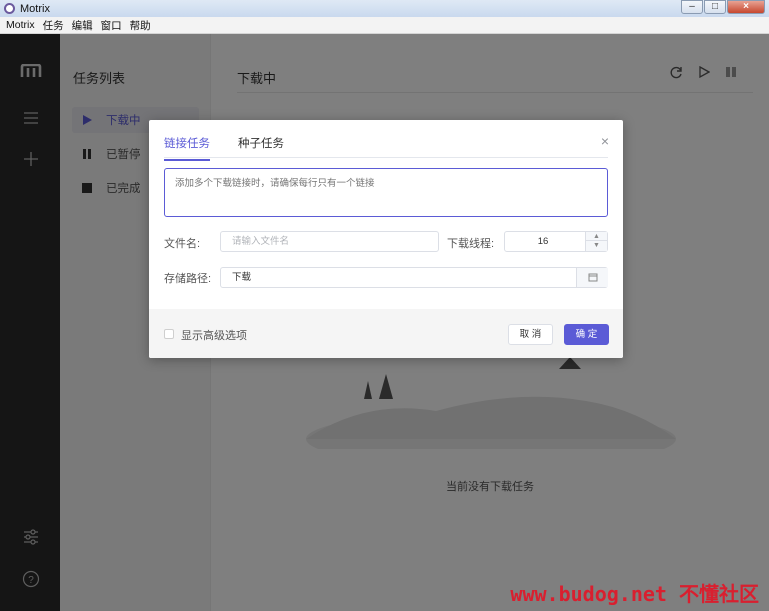  Describe the element at coordinates (596, 245) in the screenshot. I see `chevron-down-icon: ▼` at that location.